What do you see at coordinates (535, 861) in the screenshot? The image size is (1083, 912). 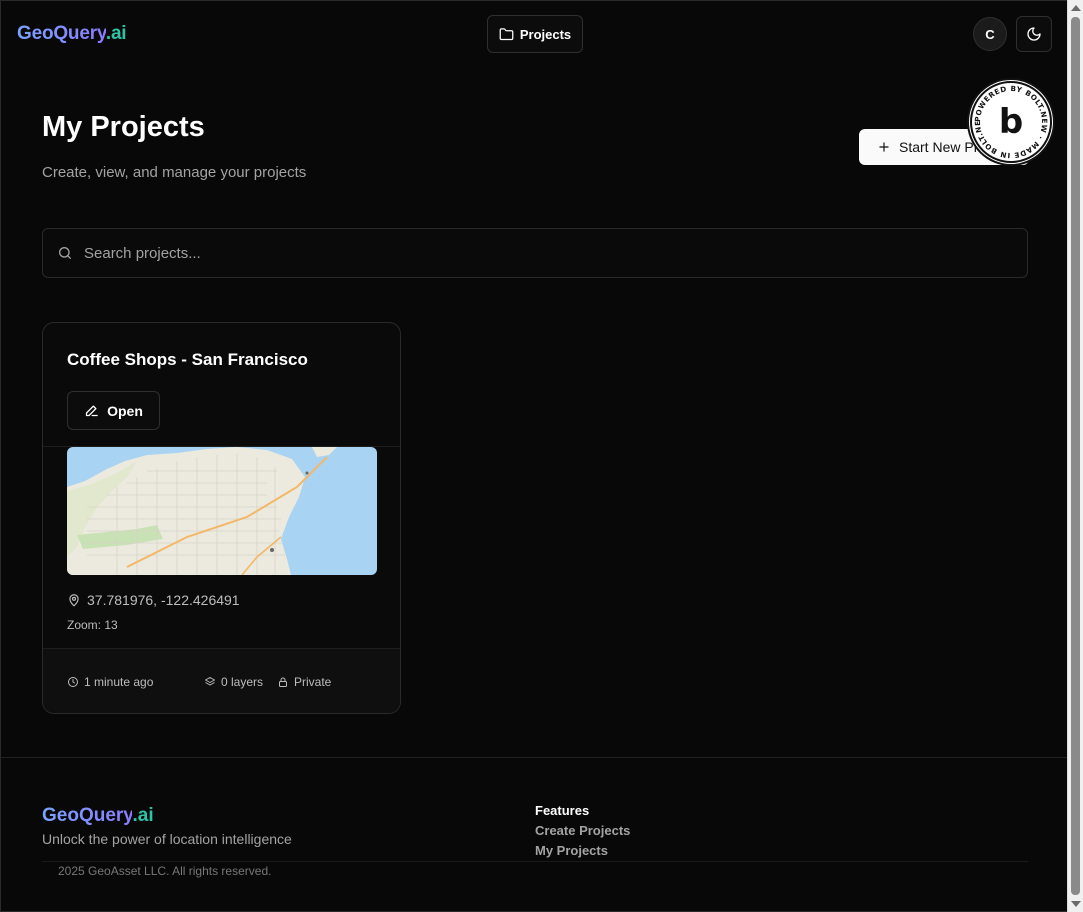 I see `footer-separator` at bounding box center [535, 861].